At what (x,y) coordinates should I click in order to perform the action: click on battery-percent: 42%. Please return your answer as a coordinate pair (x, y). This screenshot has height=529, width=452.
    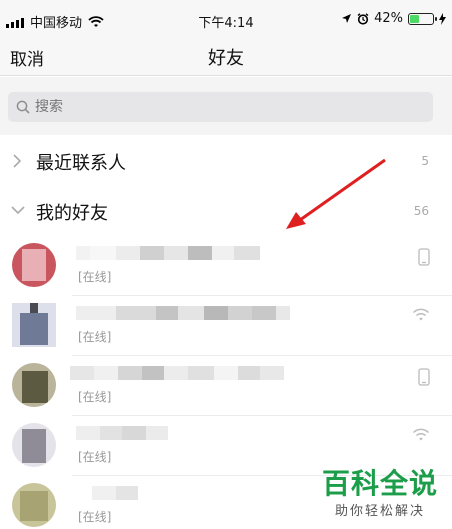
    Looking at the image, I should click on (388, 18).